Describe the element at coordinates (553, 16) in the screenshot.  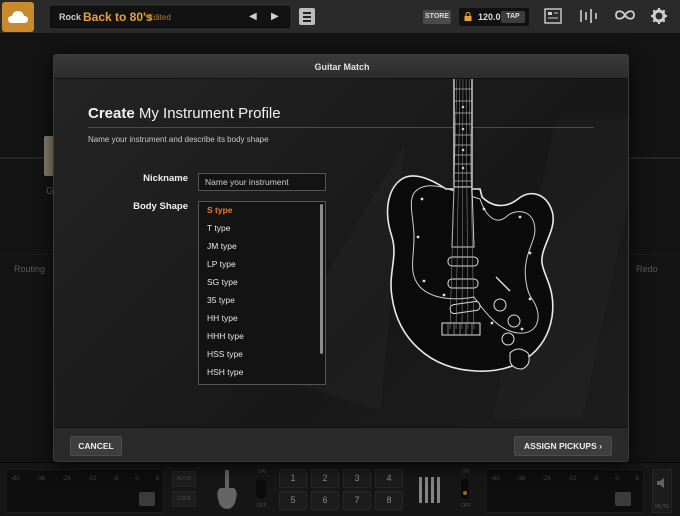
I see `setlist-icon` at that location.